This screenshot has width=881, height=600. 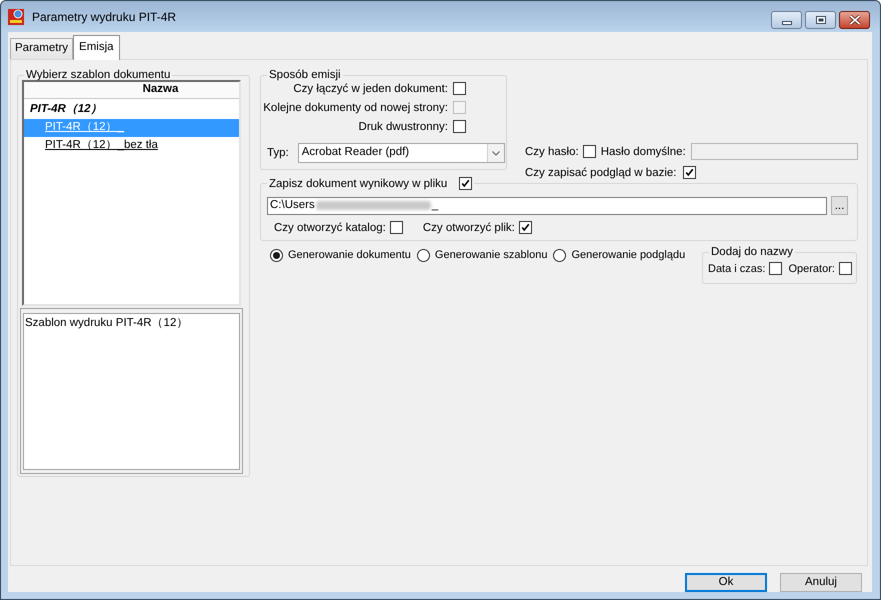 I want to click on maximize-icon, so click(x=821, y=20).